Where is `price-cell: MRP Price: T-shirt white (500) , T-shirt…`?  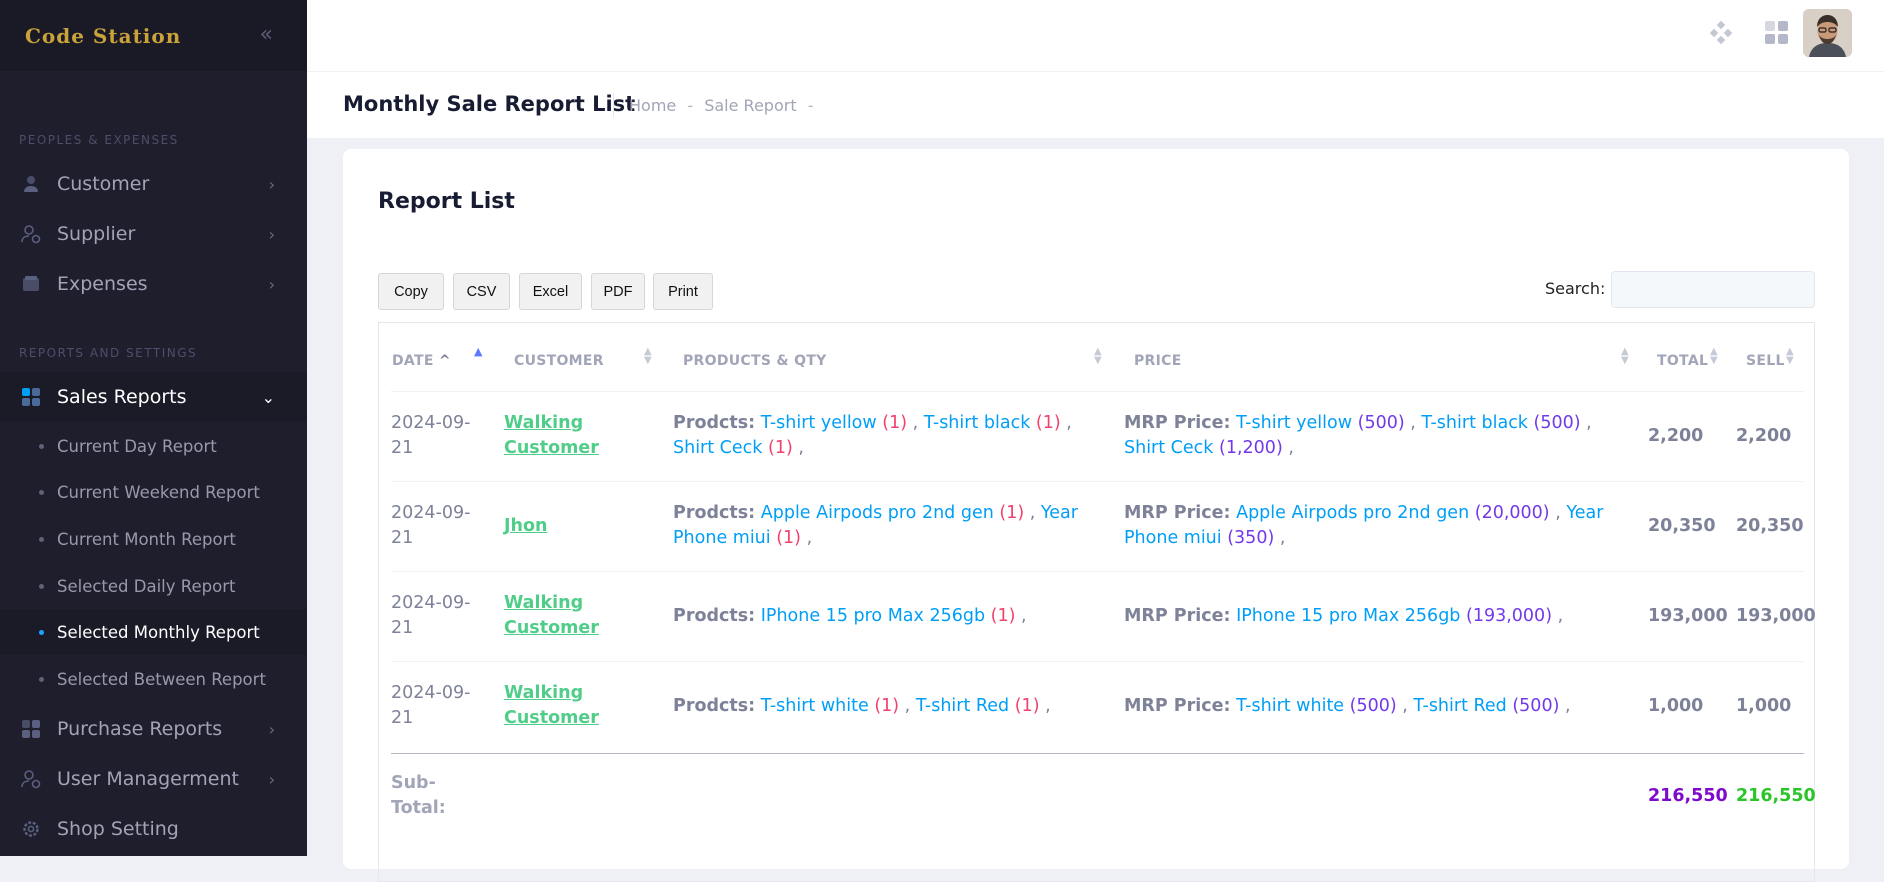
price-cell: MRP Price: T-shirt white (500) , T-shirt… is located at coordinates (1347, 706).